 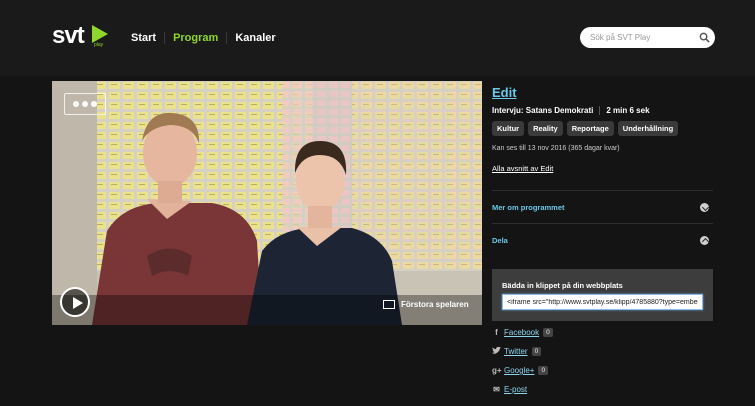 What do you see at coordinates (500, 240) in the screenshot?
I see `share-label: Dela` at bounding box center [500, 240].